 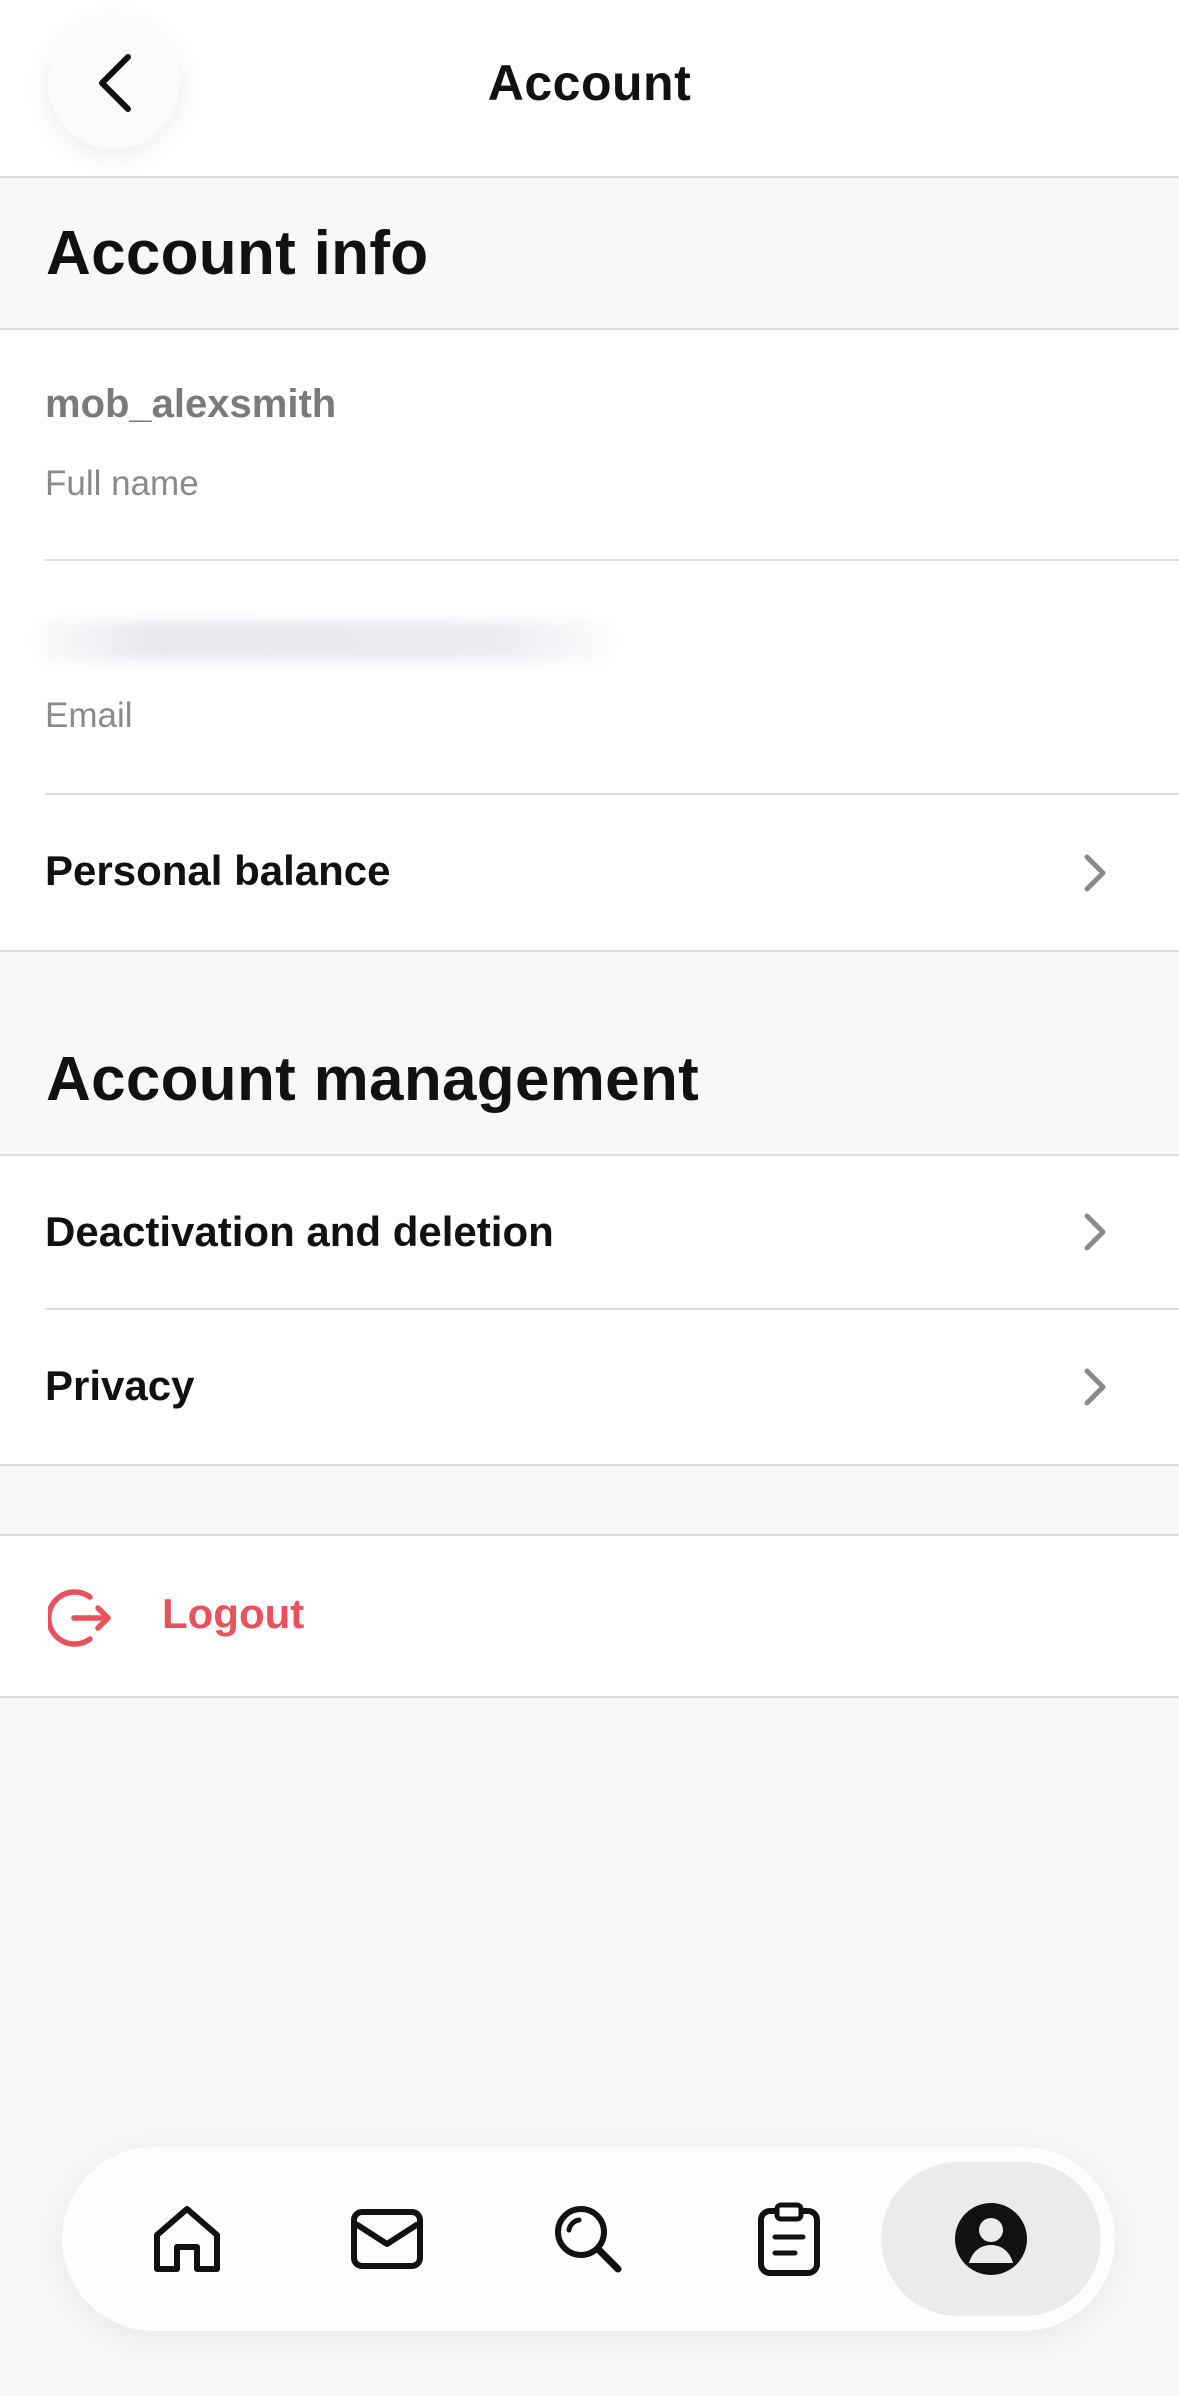 What do you see at coordinates (237, 253) in the screenshot?
I see `section-title: Account info` at bounding box center [237, 253].